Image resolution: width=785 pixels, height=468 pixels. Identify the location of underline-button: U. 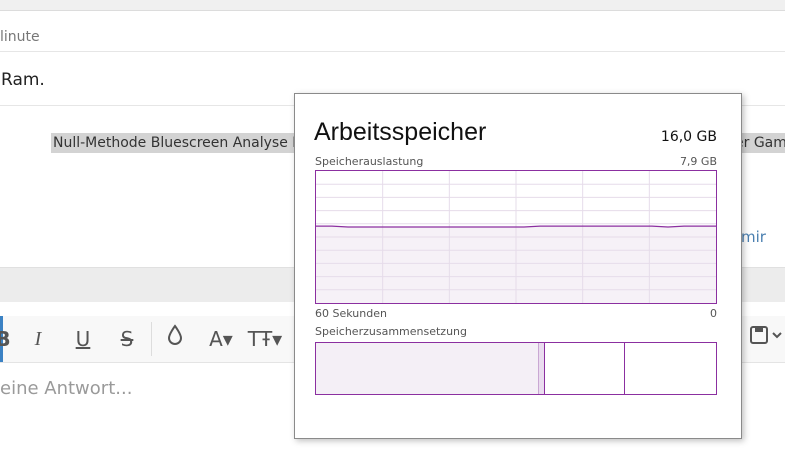
(83, 339).